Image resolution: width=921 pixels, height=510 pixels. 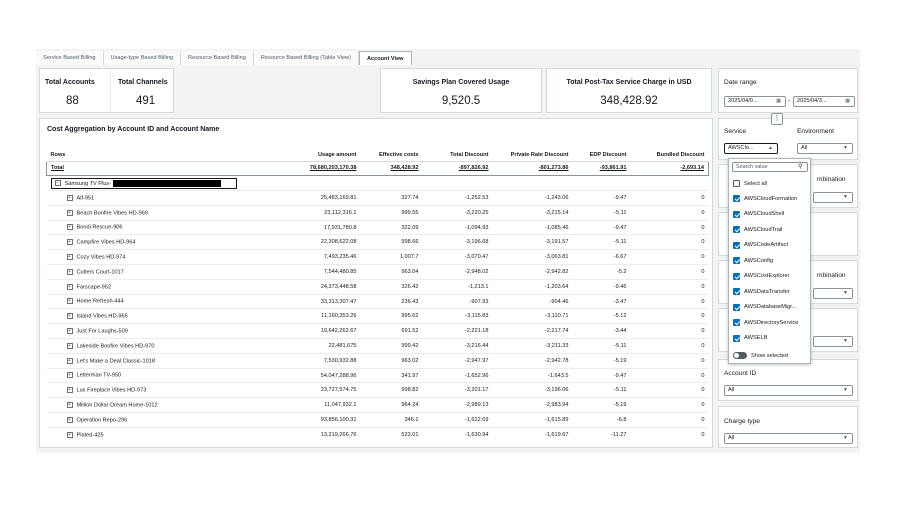 What do you see at coordinates (833, 341) in the screenshot?
I see `filter-select-4: ▼` at bounding box center [833, 341].